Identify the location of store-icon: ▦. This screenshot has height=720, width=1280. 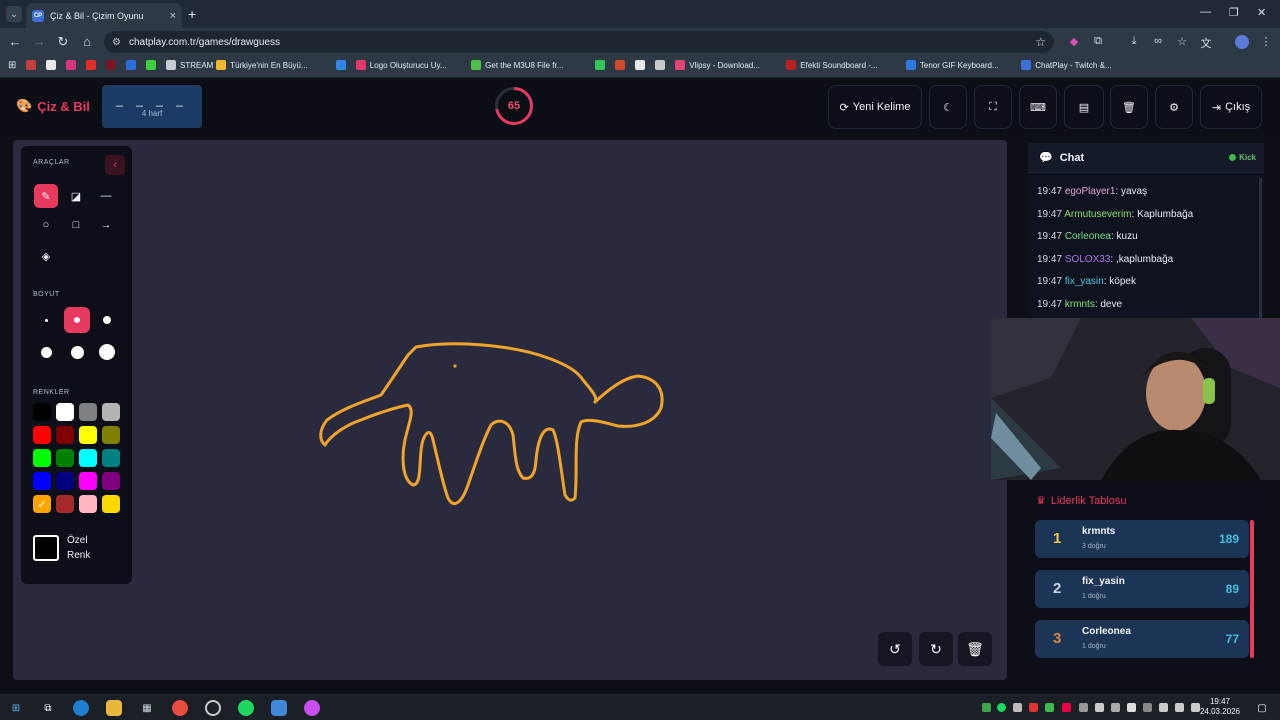
(147, 708).